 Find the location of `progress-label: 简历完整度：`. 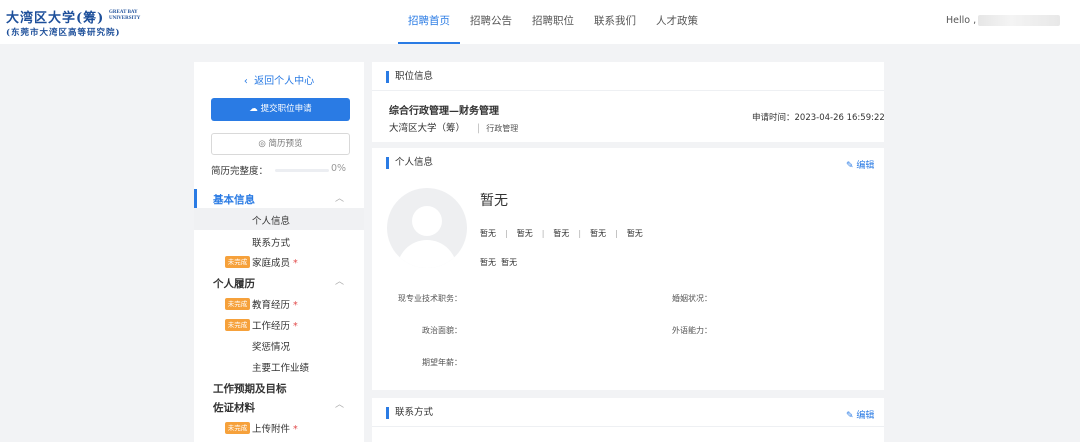

progress-label: 简历完整度： is located at coordinates (240, 171).